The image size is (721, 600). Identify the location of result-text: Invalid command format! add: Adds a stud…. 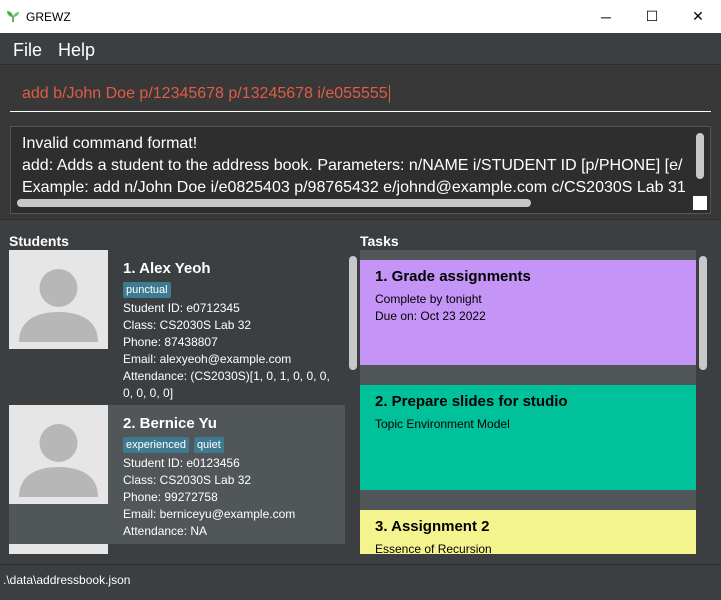
(366, 166).